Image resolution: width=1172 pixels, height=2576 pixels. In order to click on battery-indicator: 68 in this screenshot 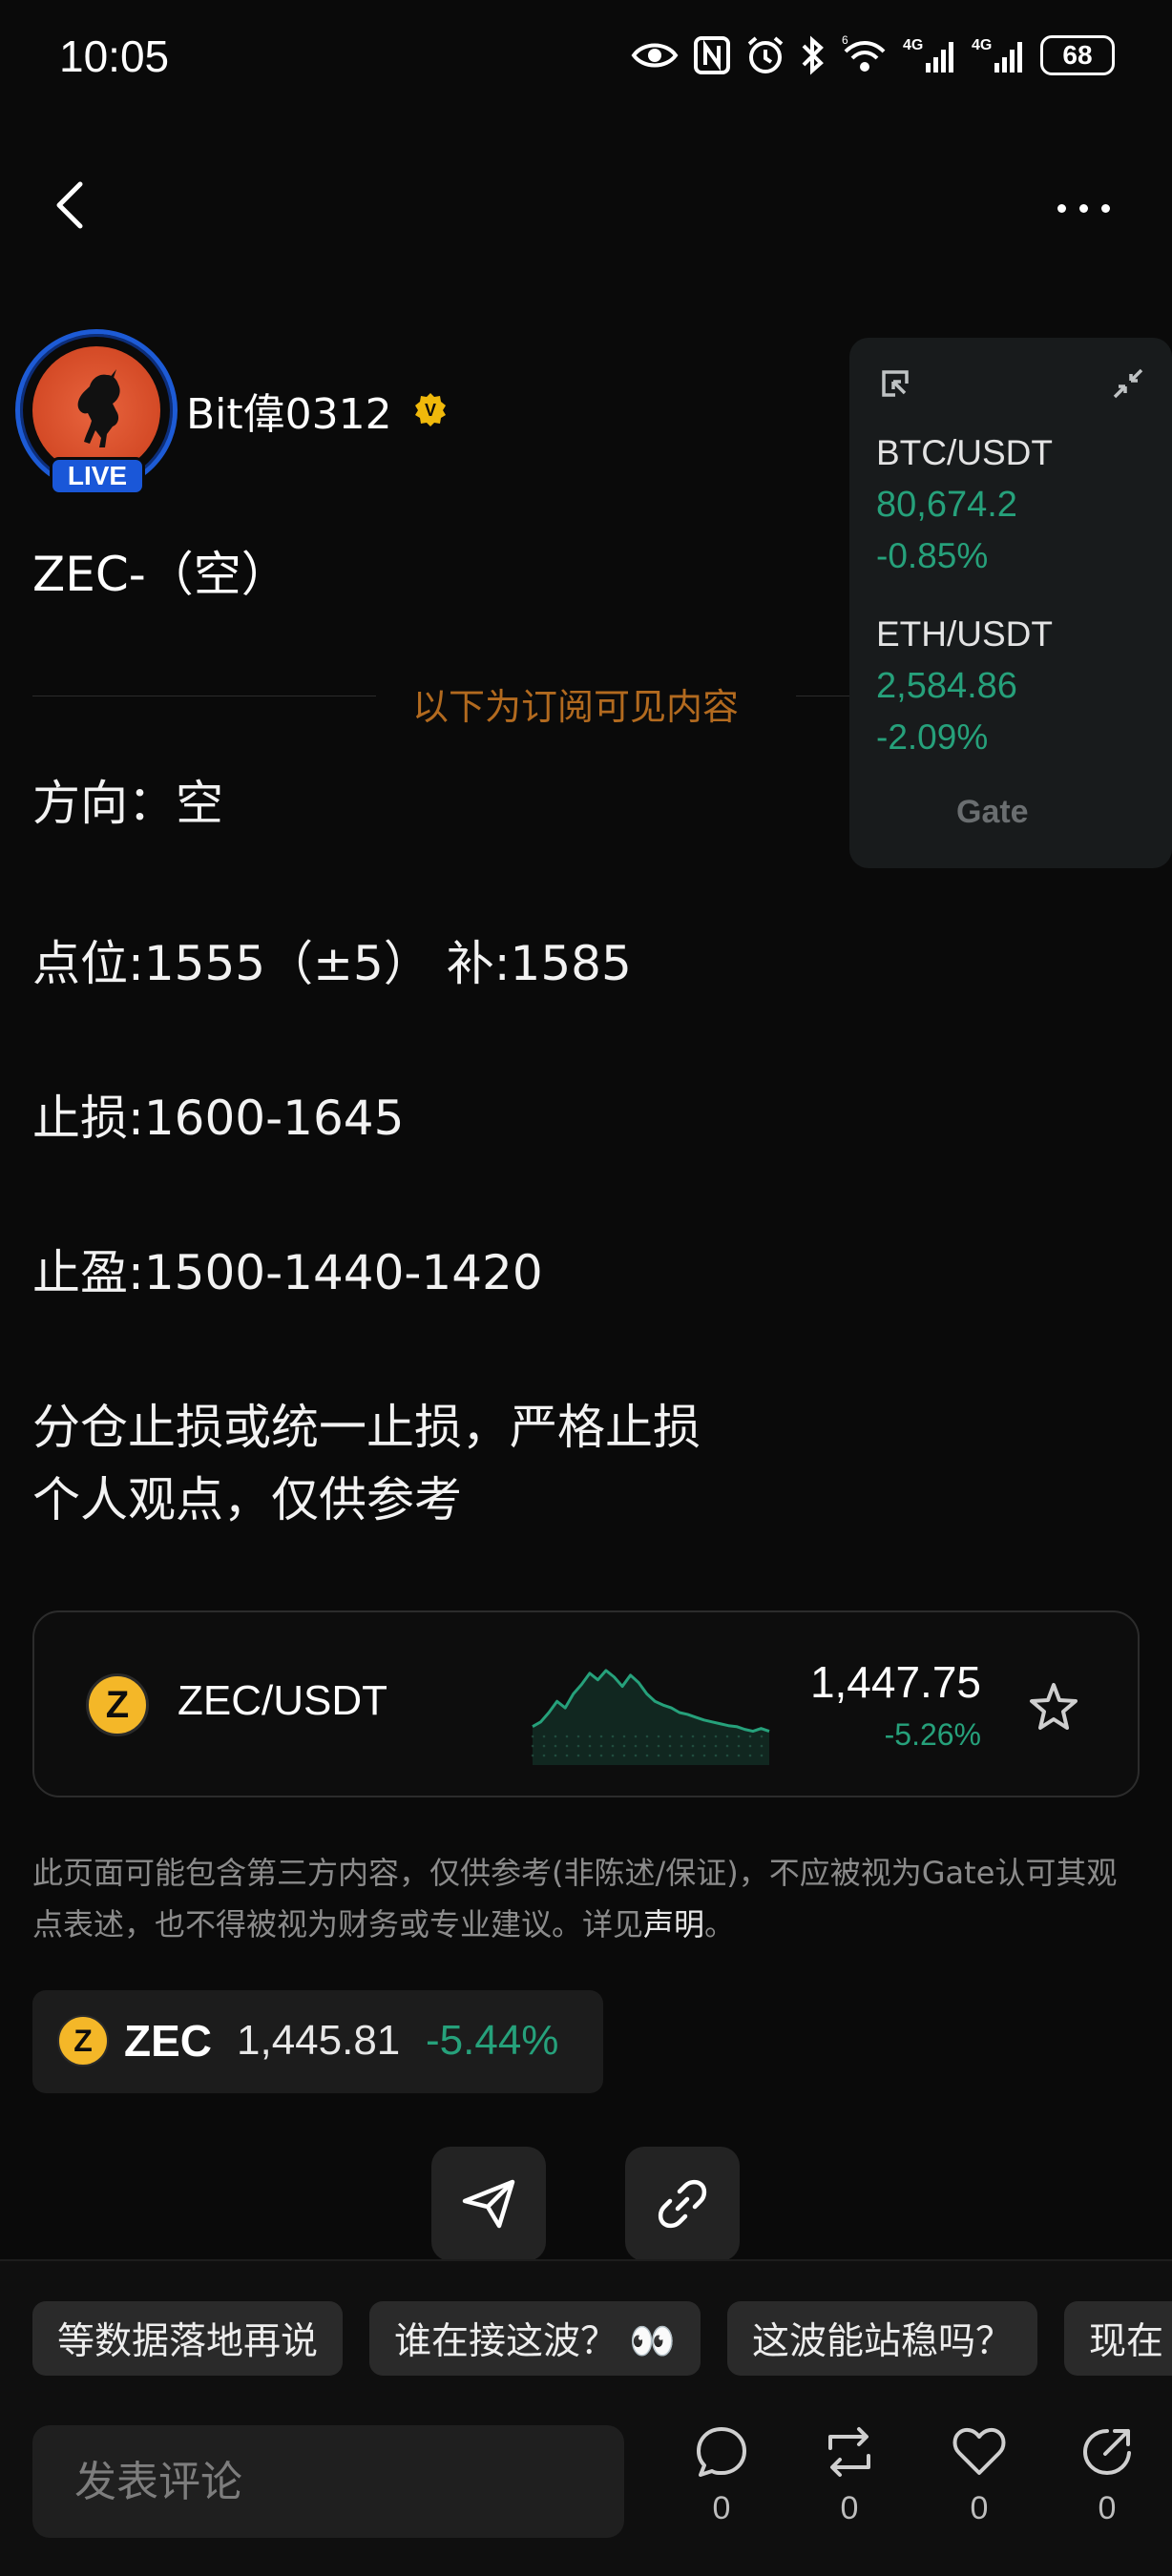, I will do `click(1078, 55)`.